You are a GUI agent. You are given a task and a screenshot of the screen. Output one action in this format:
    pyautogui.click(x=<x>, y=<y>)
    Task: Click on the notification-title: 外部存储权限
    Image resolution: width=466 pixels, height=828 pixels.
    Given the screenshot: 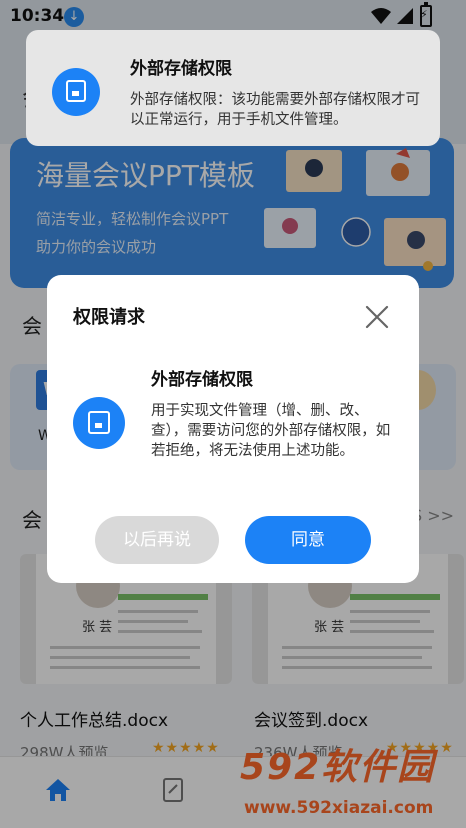 What is the action you would take?
    pyautogui.click(x=181, y=69)
    